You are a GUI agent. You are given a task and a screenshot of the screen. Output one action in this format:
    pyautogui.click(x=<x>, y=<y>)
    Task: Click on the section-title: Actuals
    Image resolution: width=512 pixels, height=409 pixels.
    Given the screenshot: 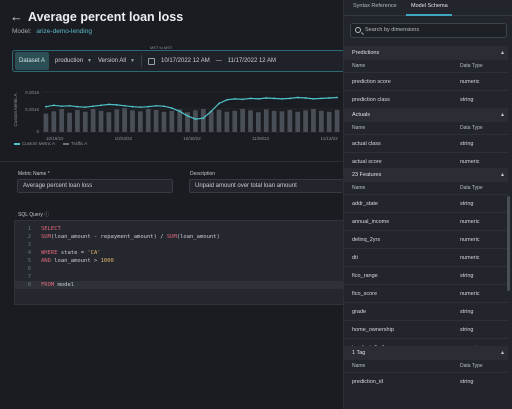 What is the action you would take?
    pyautogui.click(x=361, y=115)
    